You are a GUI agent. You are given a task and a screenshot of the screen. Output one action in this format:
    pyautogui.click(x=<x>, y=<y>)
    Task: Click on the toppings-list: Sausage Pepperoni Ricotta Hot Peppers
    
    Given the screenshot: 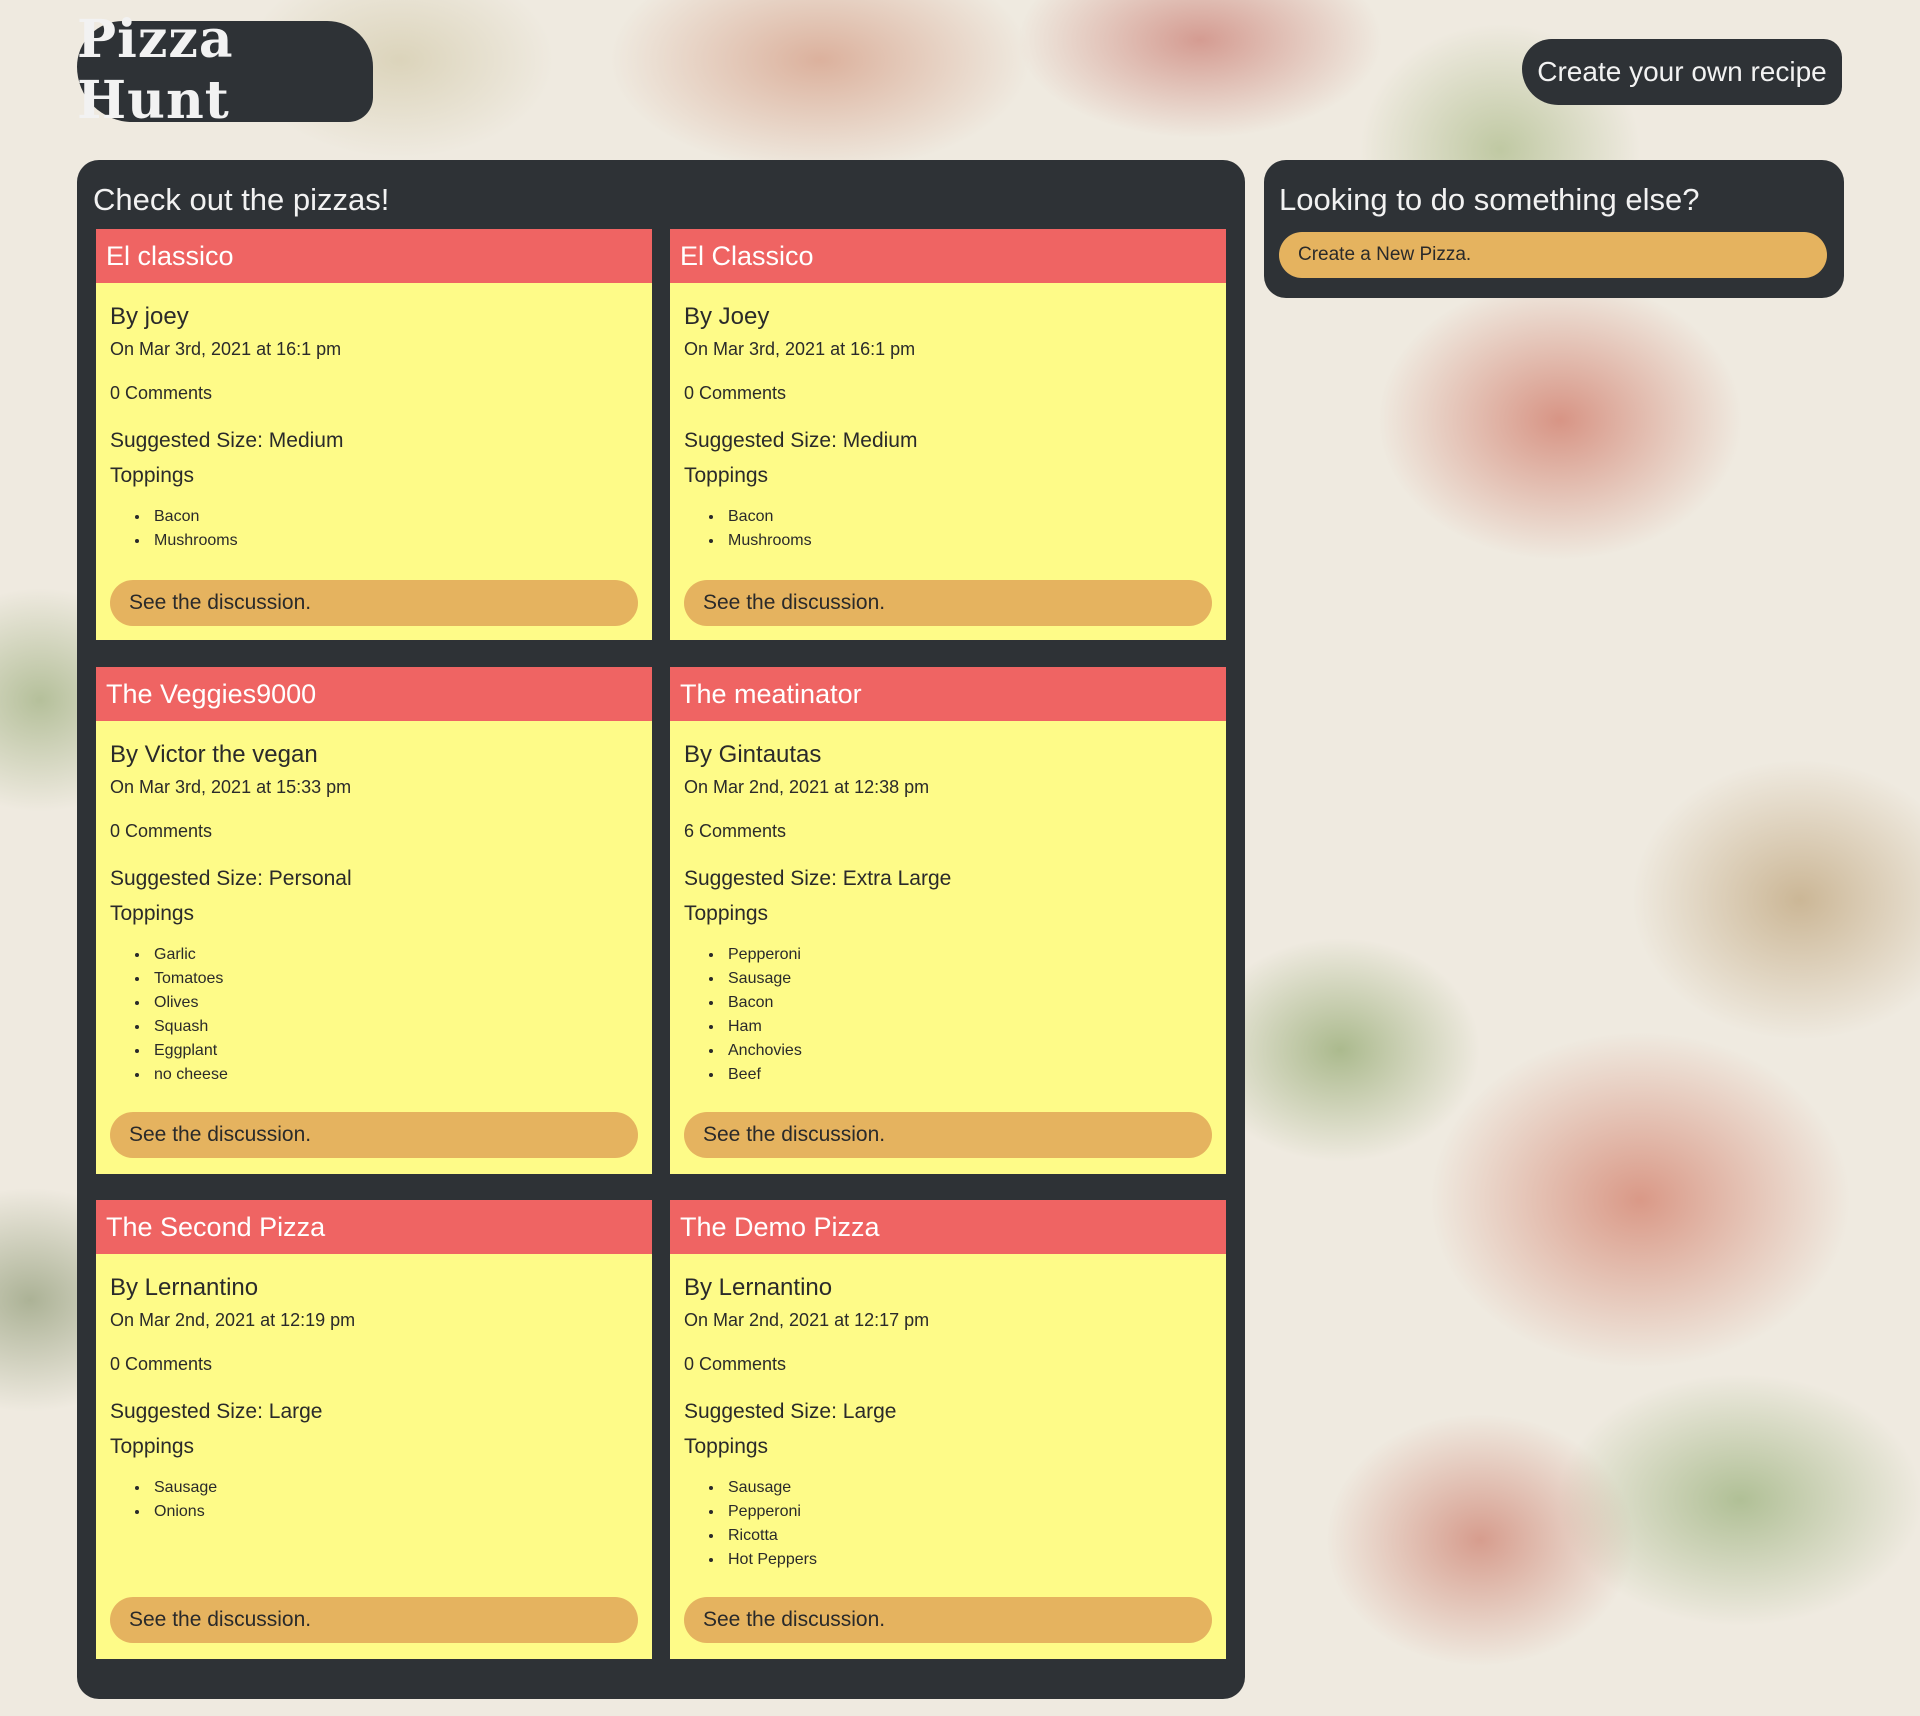 What is the action you would take?
    pyautogui.click(x=763, y=1524)
    